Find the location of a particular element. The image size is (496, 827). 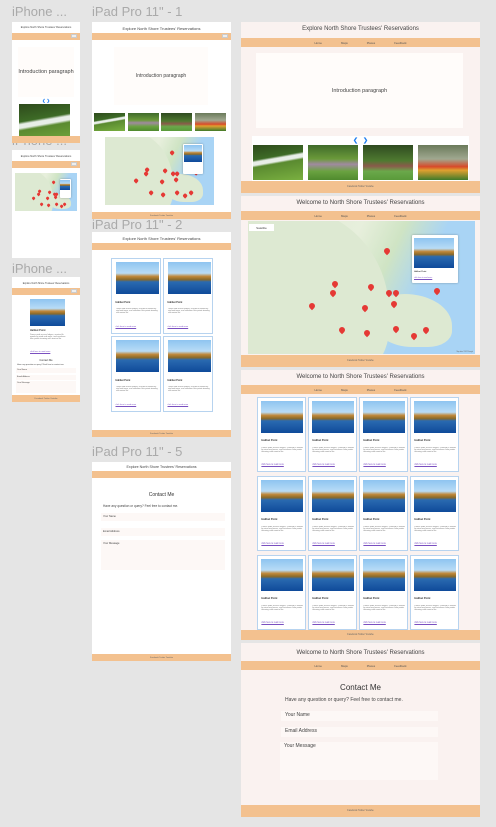

popup-link: click here to read more is located at coordinates (423, 278).